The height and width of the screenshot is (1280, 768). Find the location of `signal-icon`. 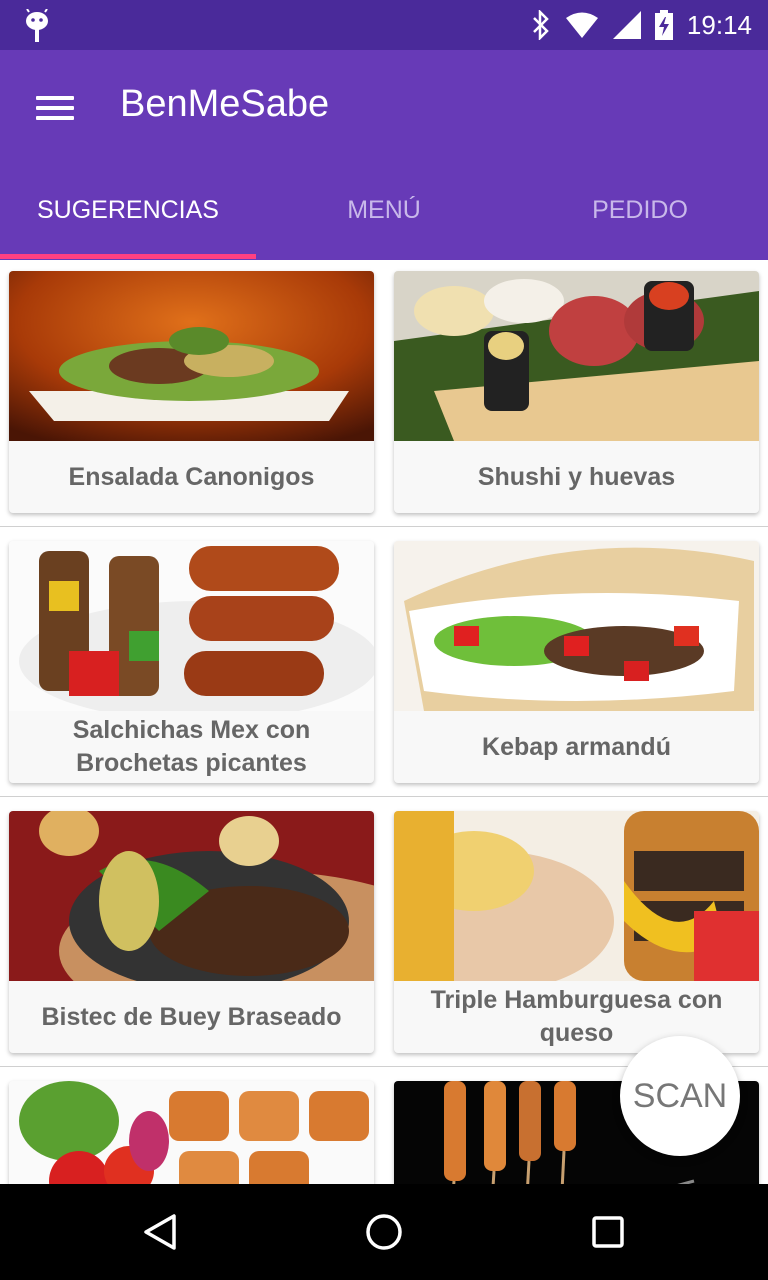

signal-icon is located at coordinates (626, 25).